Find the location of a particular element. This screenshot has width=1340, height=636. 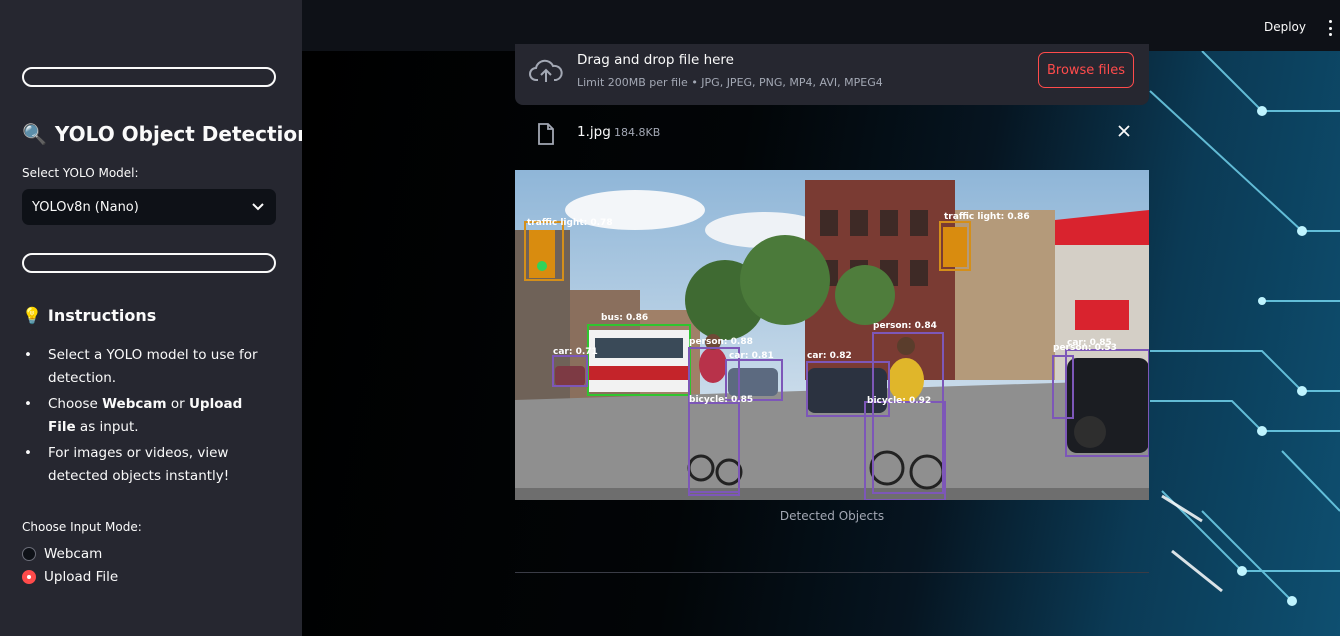

radio-upload-file: Upload File is located at coordinates (70, 577).